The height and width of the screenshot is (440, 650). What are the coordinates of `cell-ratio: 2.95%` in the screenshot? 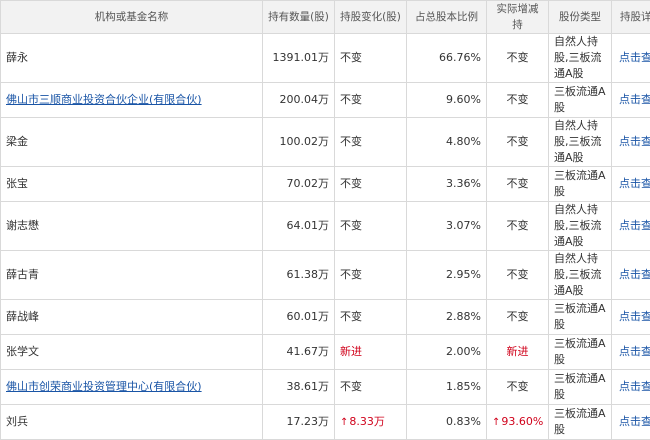 It's located at (447, 275).